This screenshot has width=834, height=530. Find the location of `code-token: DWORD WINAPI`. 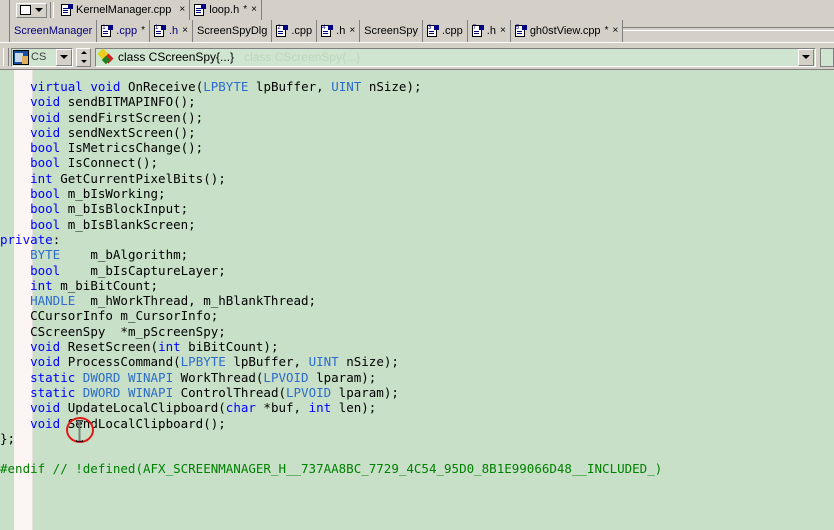

code-token: DWORD WINAPI is located at coordinates (128, 377).